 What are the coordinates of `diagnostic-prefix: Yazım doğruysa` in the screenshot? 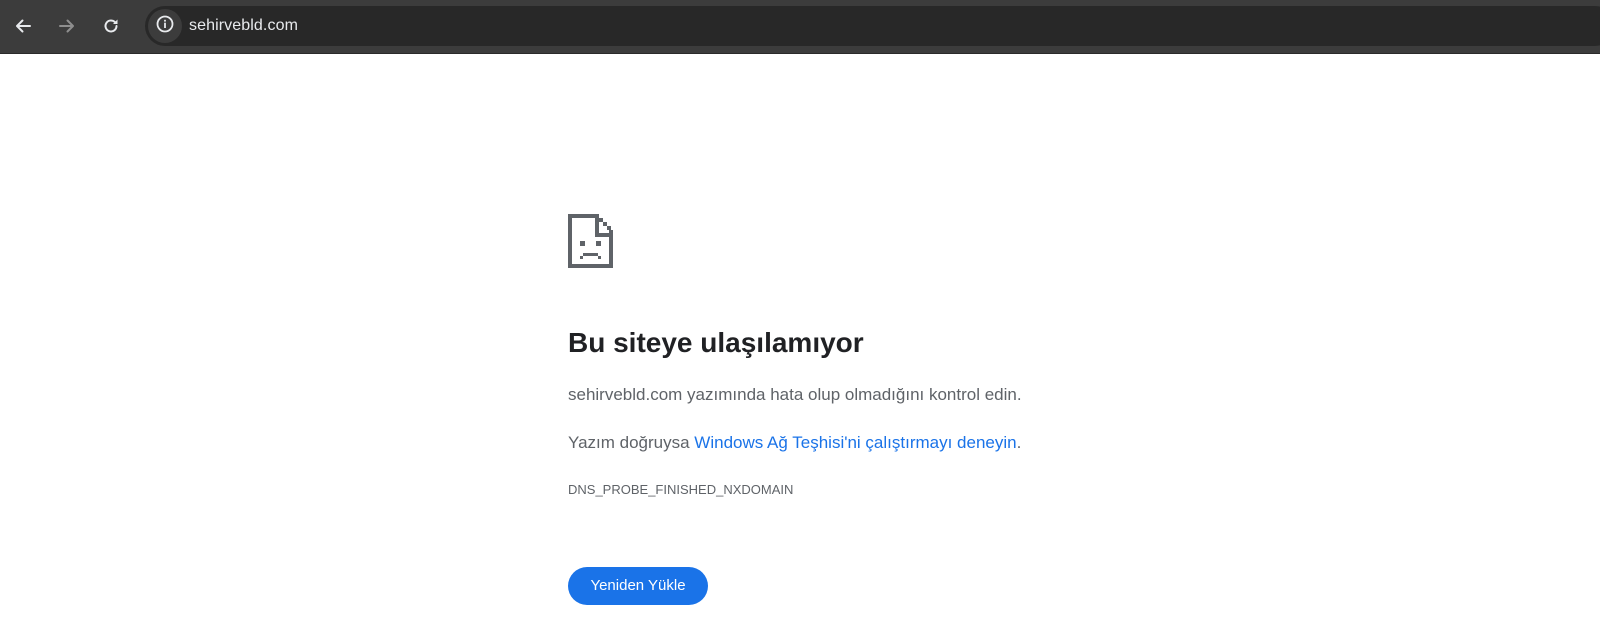 It's located at (631, 442).